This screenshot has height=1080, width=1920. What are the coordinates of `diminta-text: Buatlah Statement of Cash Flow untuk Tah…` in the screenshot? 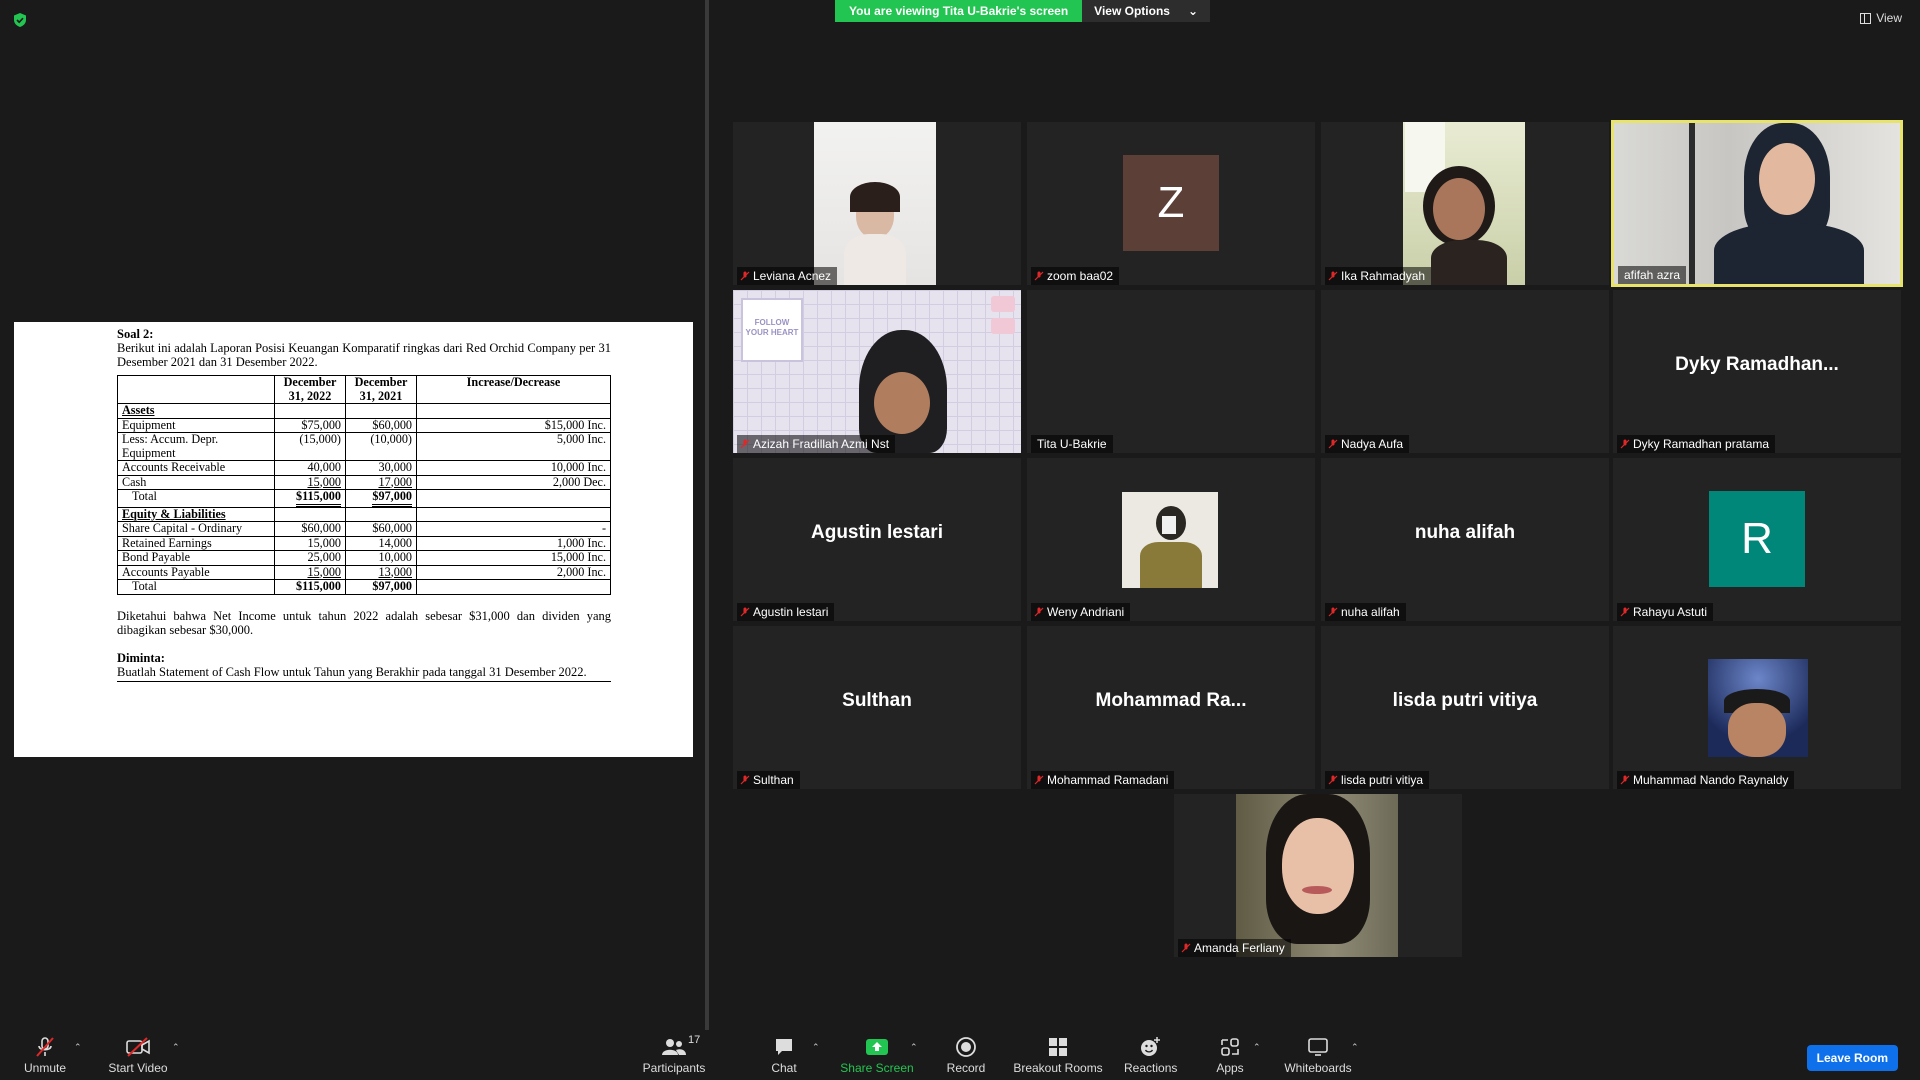 It's located at (352, 671).